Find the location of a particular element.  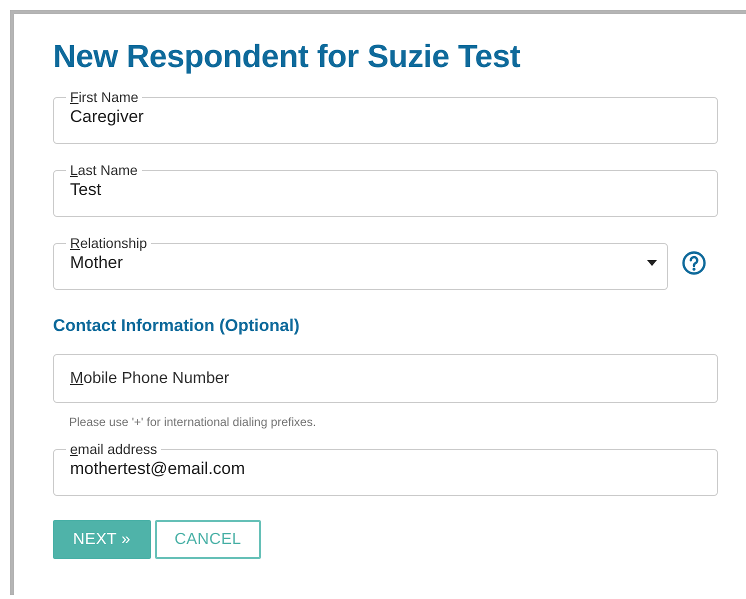

field-label: First Name is located at coordinates (104, 97).